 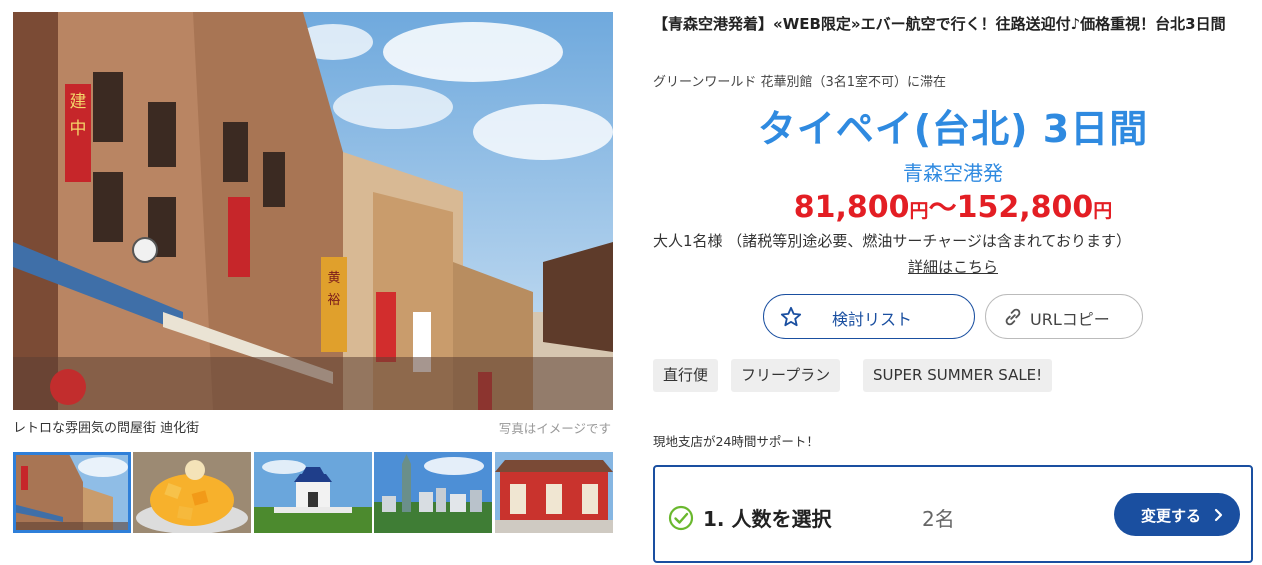 I want to click on svg-text: 中, so click(x=78, y=129).